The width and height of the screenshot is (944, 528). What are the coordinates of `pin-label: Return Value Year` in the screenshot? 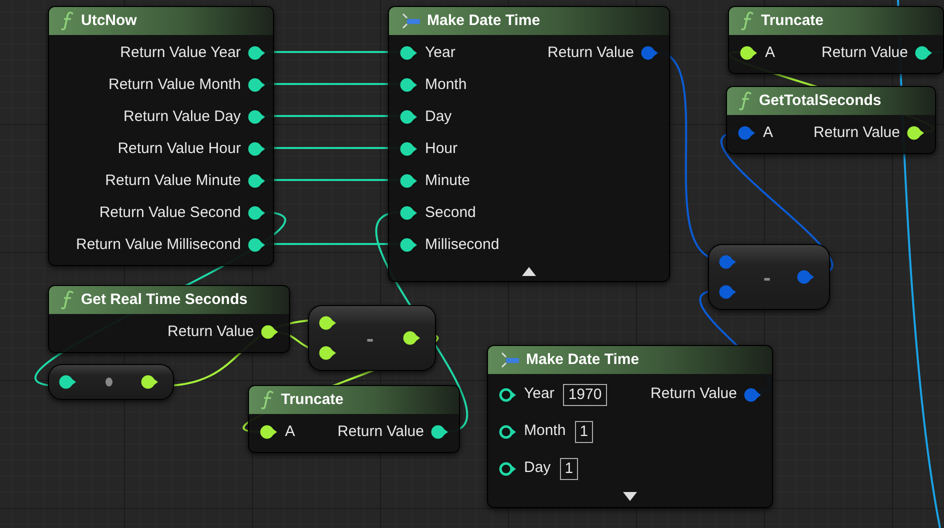 It's located at (180, 52).